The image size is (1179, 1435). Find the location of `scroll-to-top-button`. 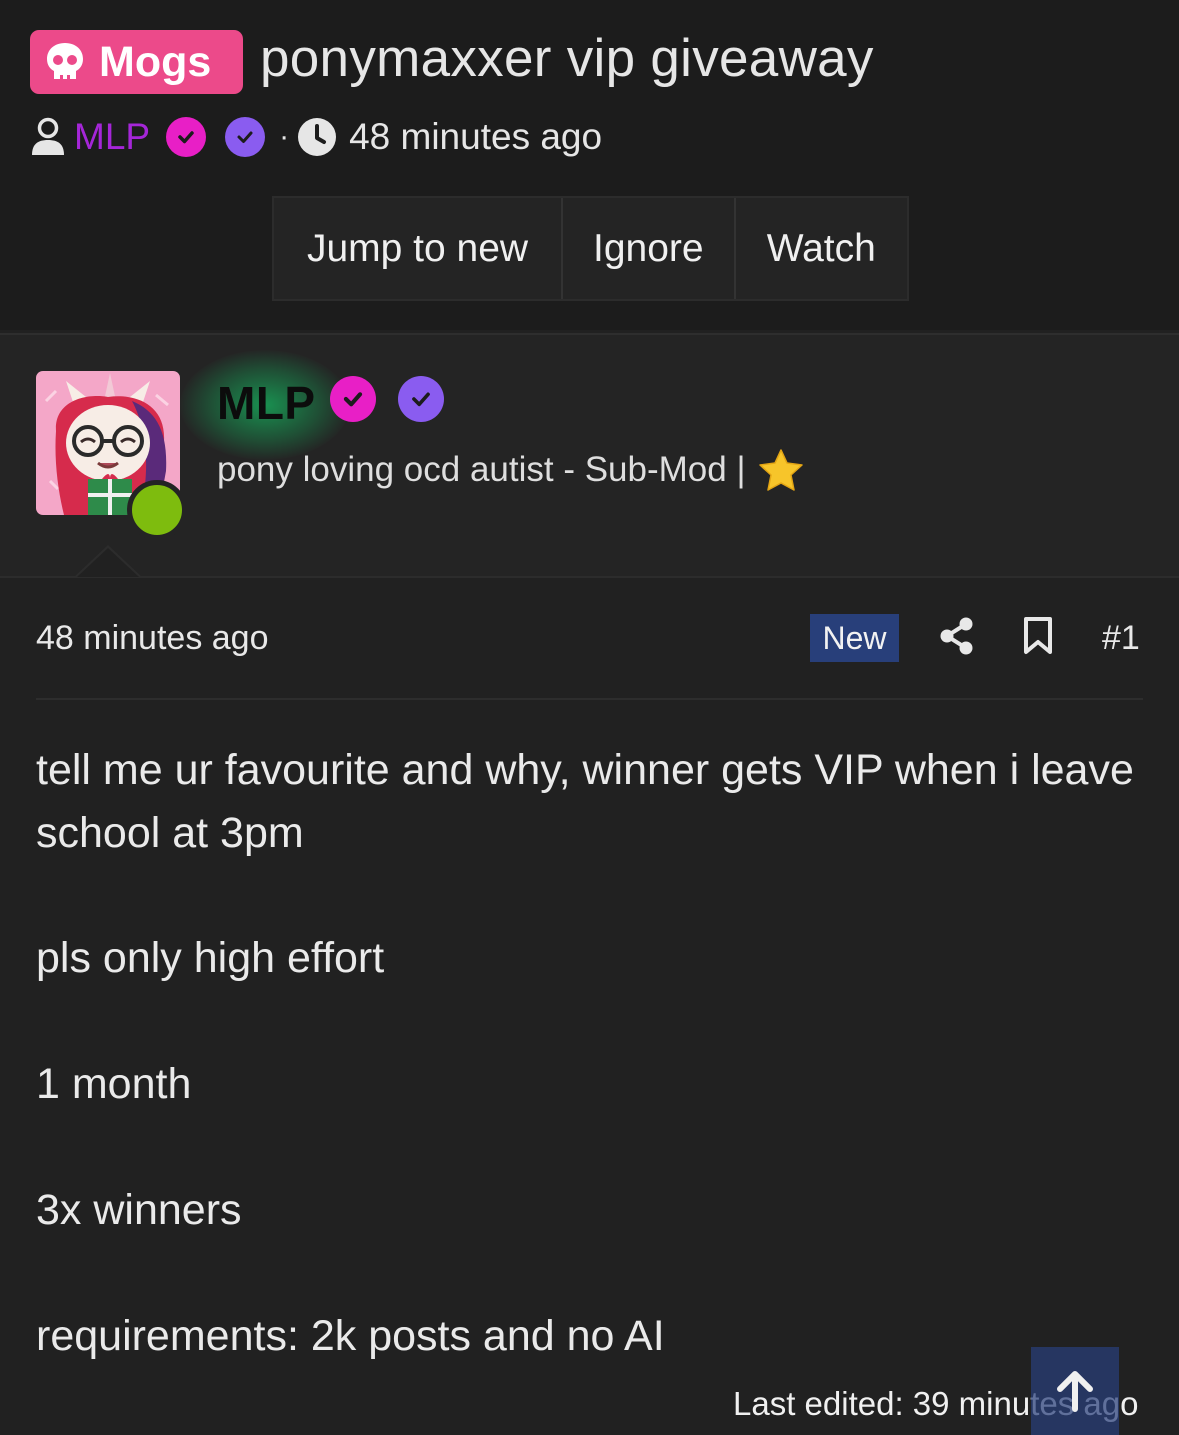

scroll-to-top-button is located at coordinates (1075, 1391).